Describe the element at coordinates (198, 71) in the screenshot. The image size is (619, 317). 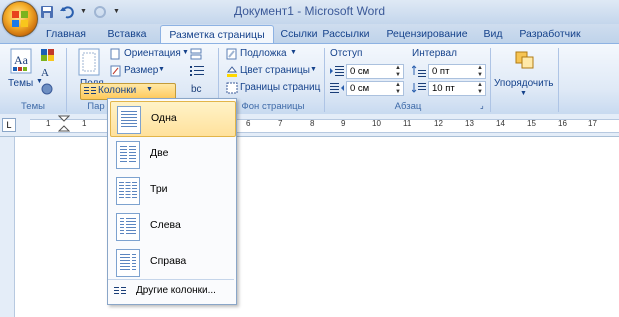
I see `line-numbers-icon` at that location.